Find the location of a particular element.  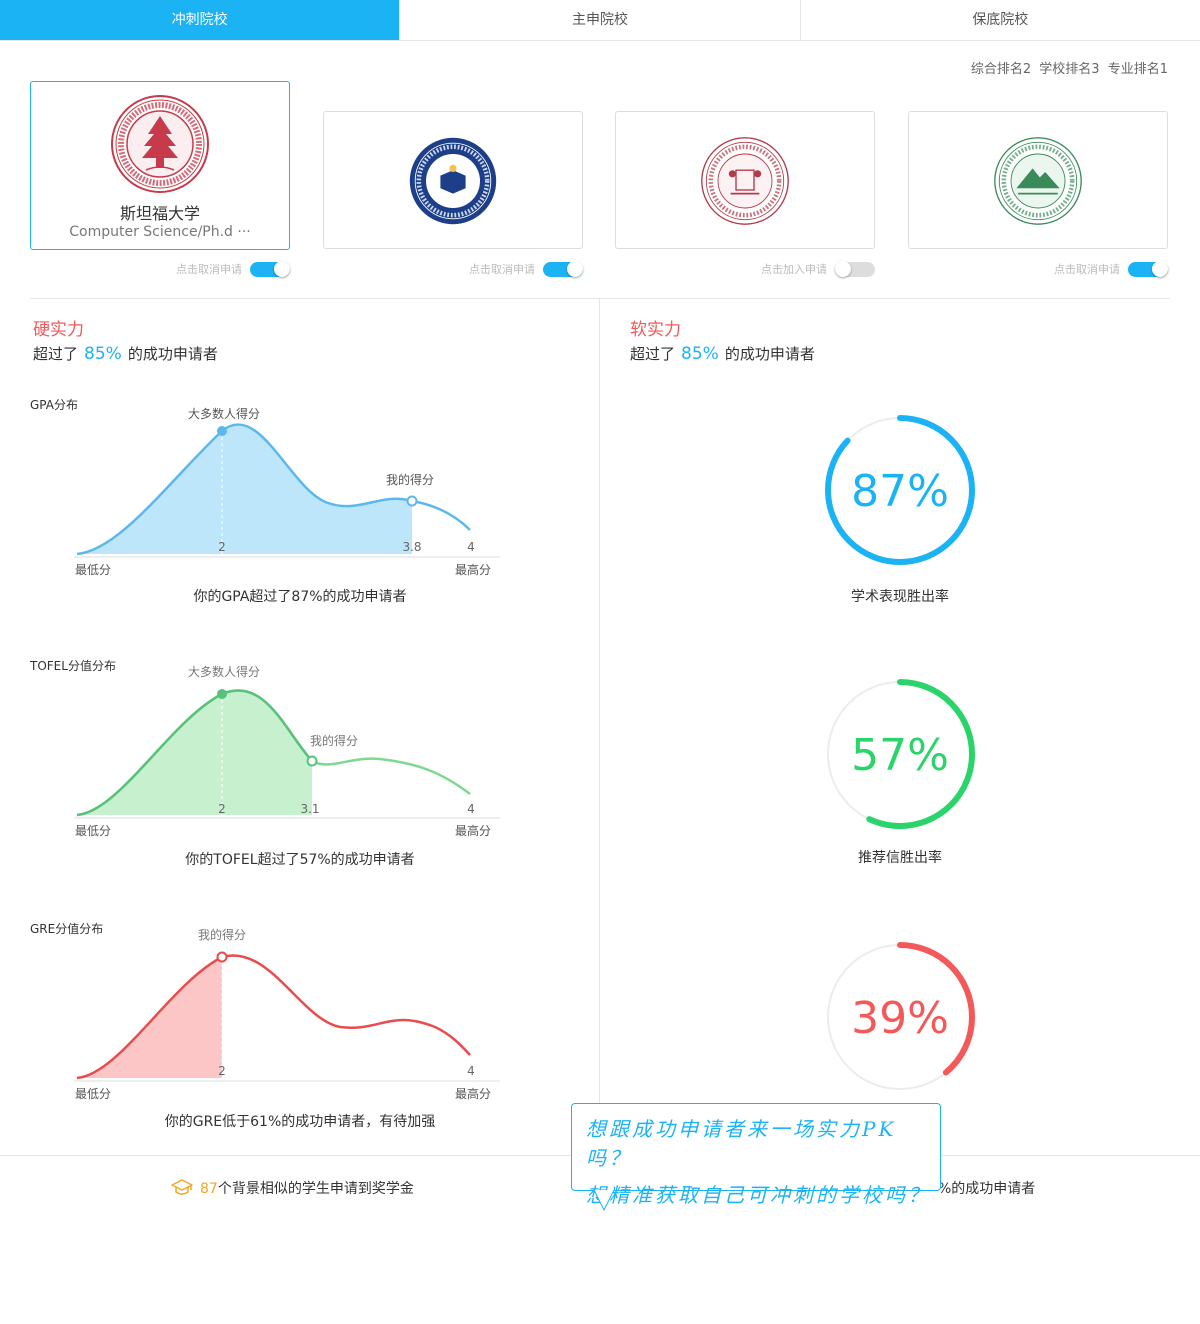

tofel-peak-label: 大多数人得分 is located at coordinates (224, 671).